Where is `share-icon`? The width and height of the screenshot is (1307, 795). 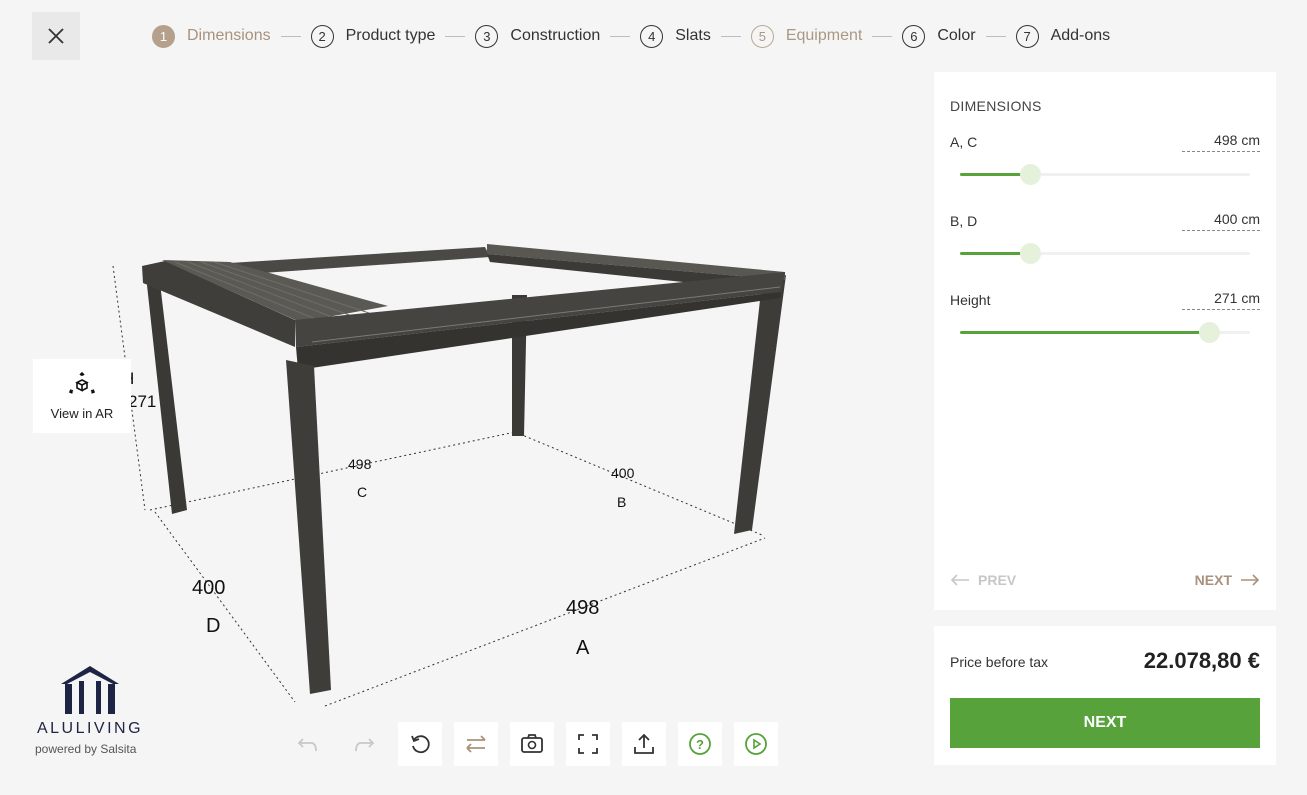
share-icon is located at coordinates (644, 743).